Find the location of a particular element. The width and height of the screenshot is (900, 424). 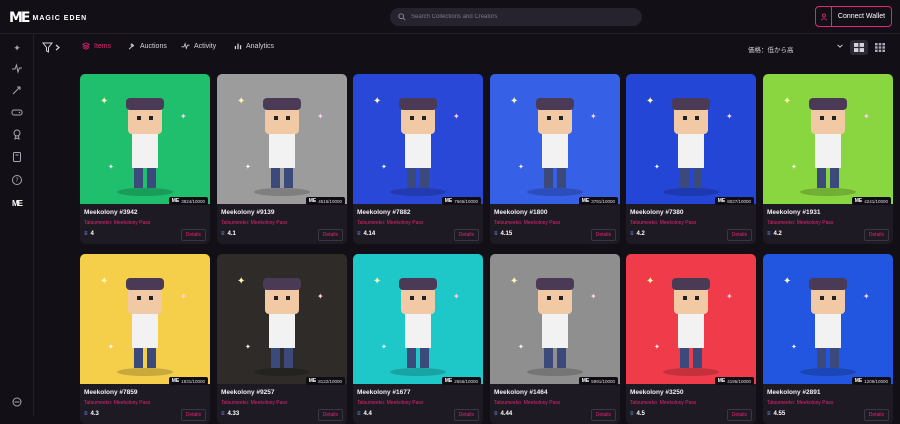

search-bar is located at coordinates (516, 17).